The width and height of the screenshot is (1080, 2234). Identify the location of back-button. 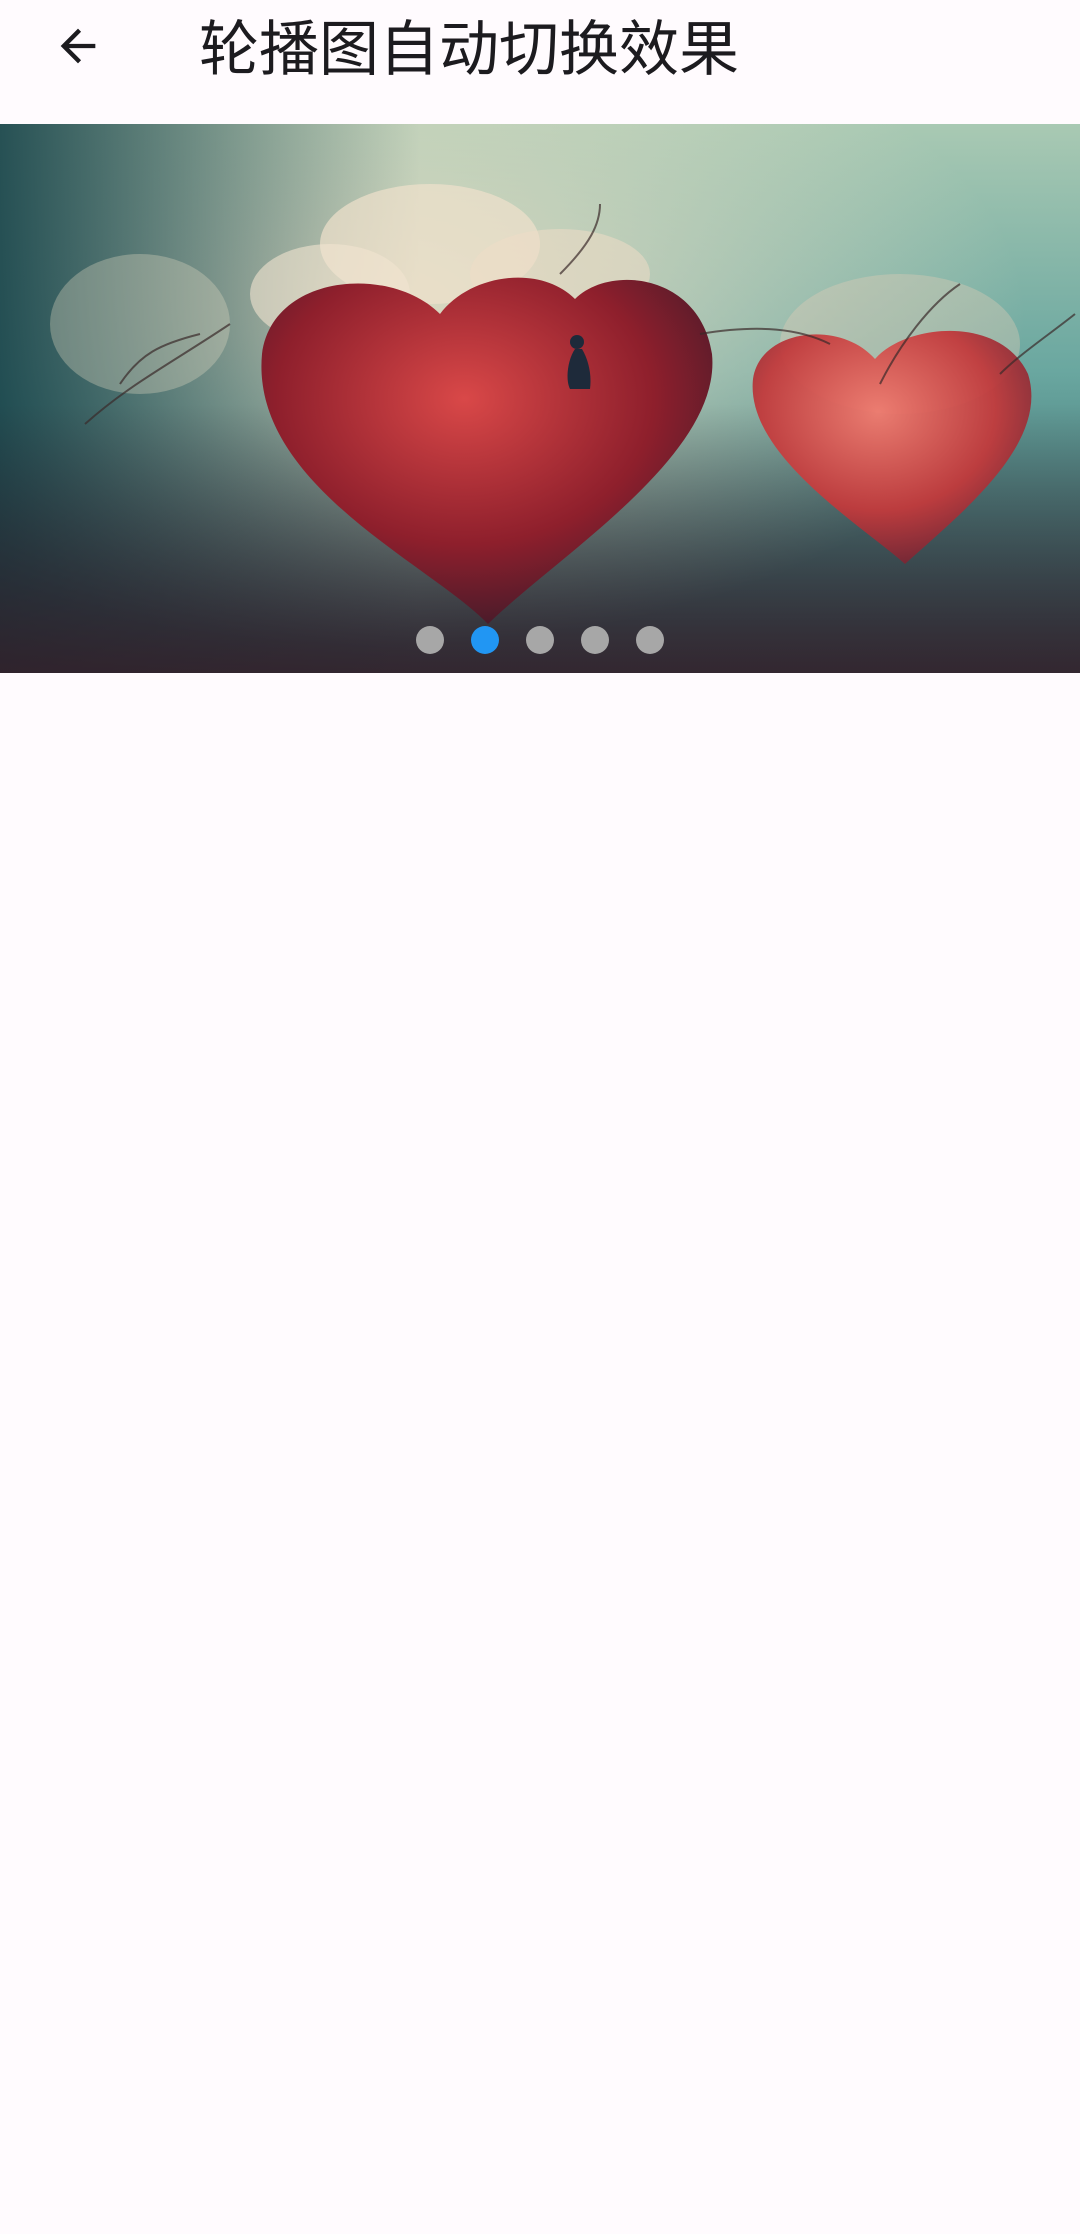
(78, 46).